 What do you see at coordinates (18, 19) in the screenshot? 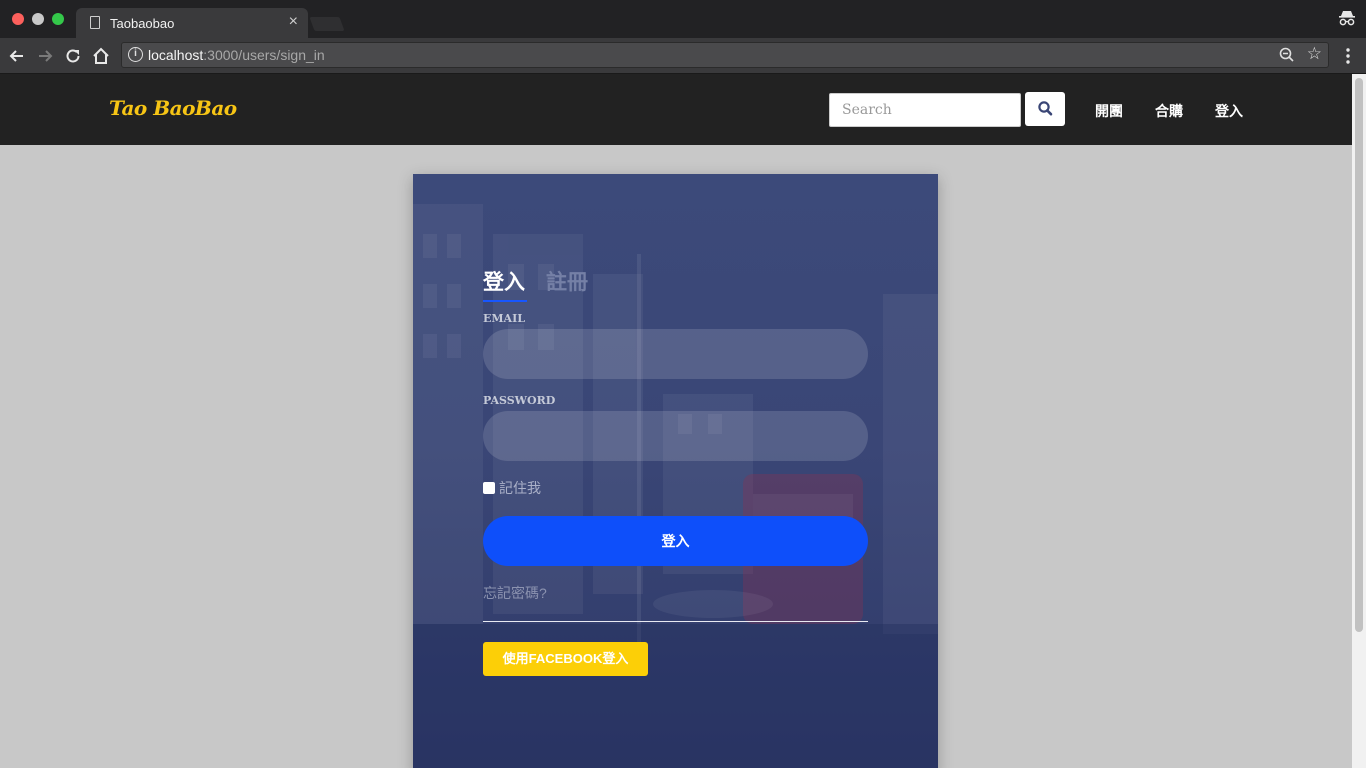
I see `close-window-button` at bounding box center [18, 19].